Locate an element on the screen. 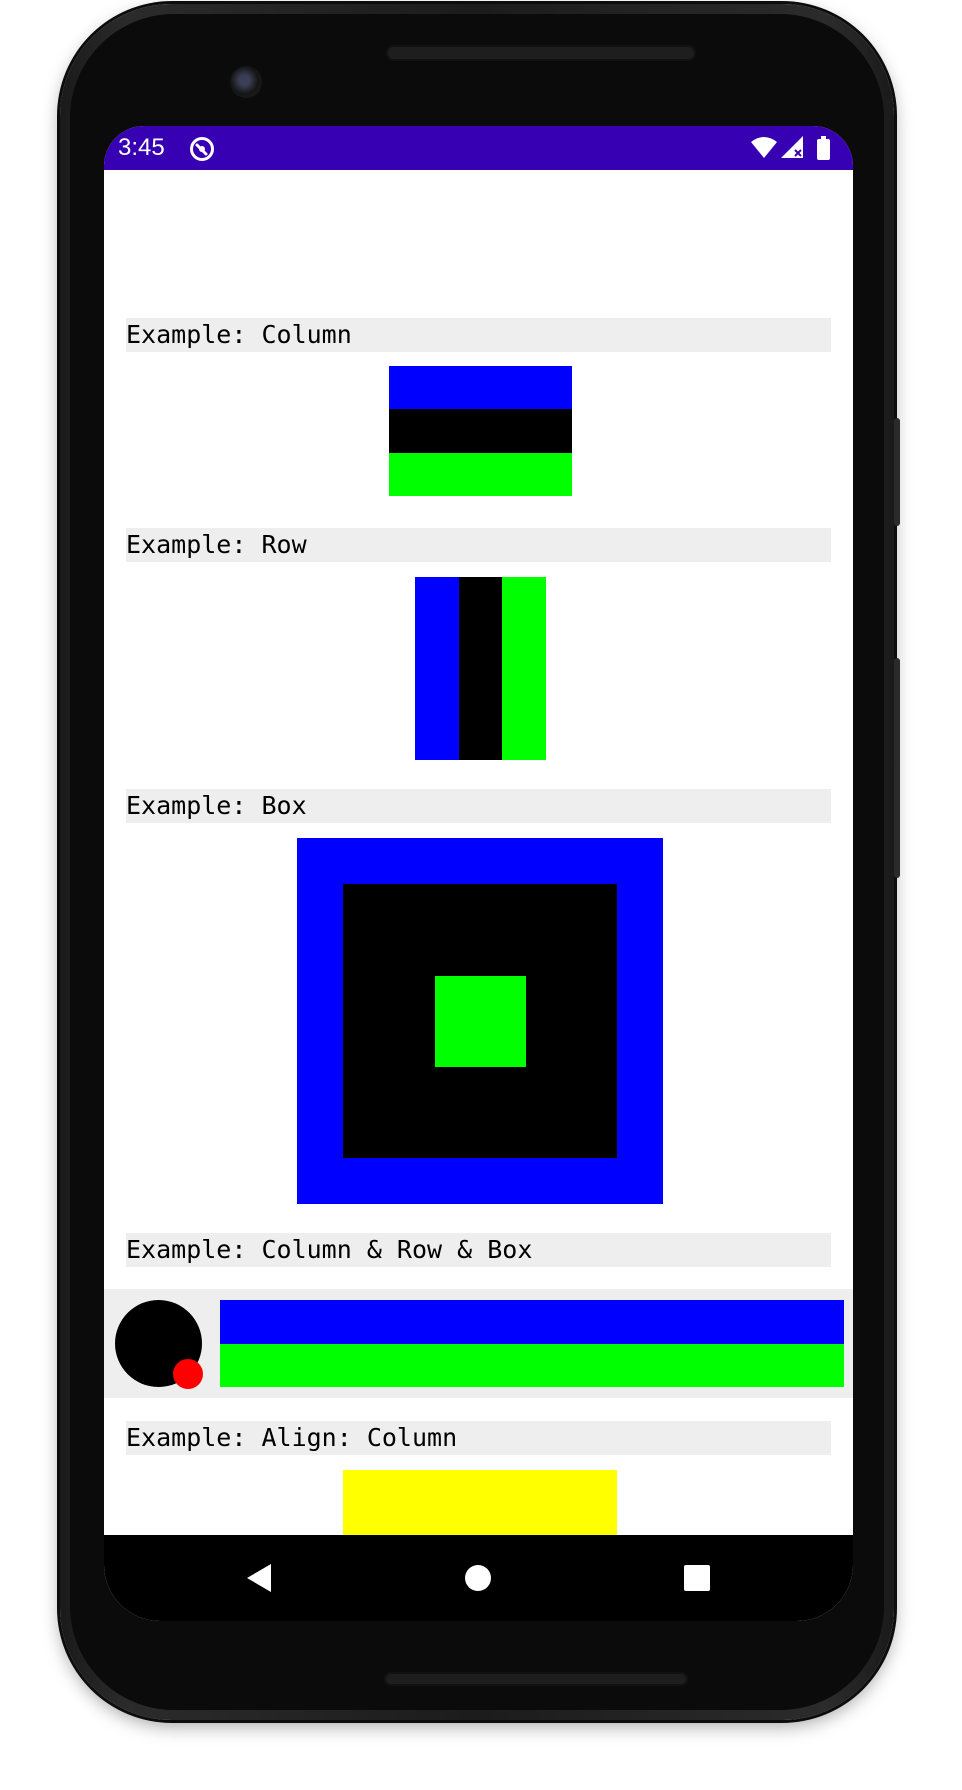  navigation-bar is located at coordinates (478, 1578).